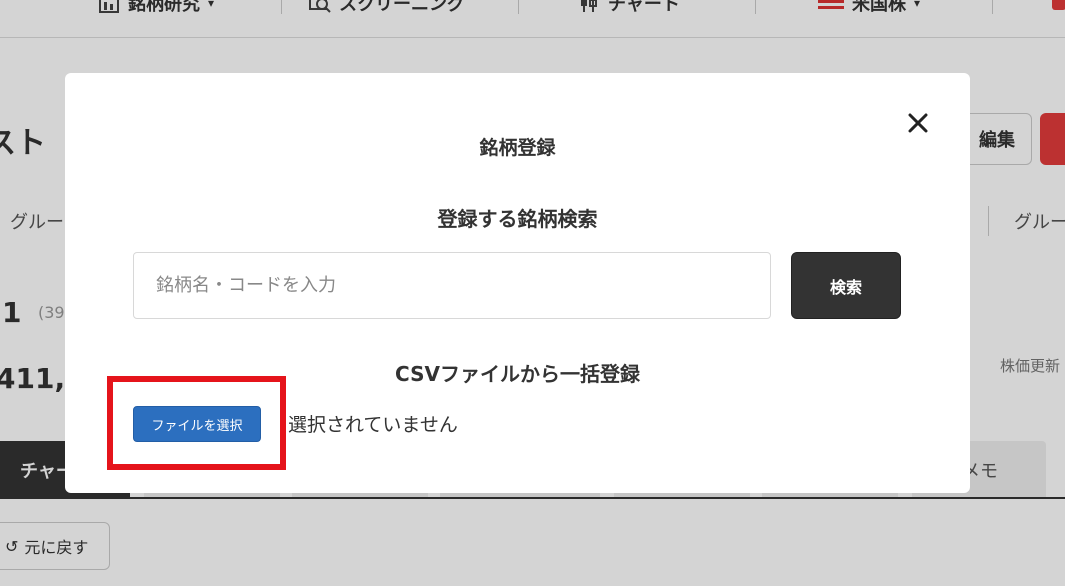  Describe the element at coordinates (452, 285) in the screenshot. I see `stock-search-input` at that location.